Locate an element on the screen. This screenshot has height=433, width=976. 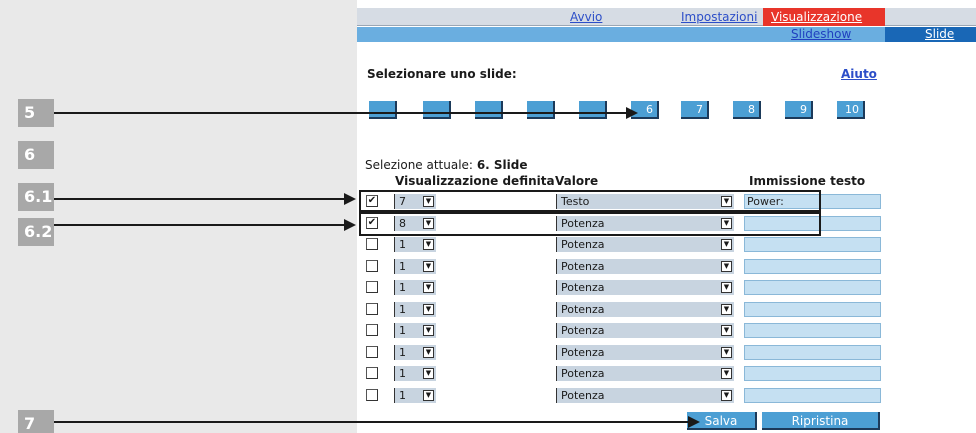
help-link: Aiuto is located at coordinates (859, 74).